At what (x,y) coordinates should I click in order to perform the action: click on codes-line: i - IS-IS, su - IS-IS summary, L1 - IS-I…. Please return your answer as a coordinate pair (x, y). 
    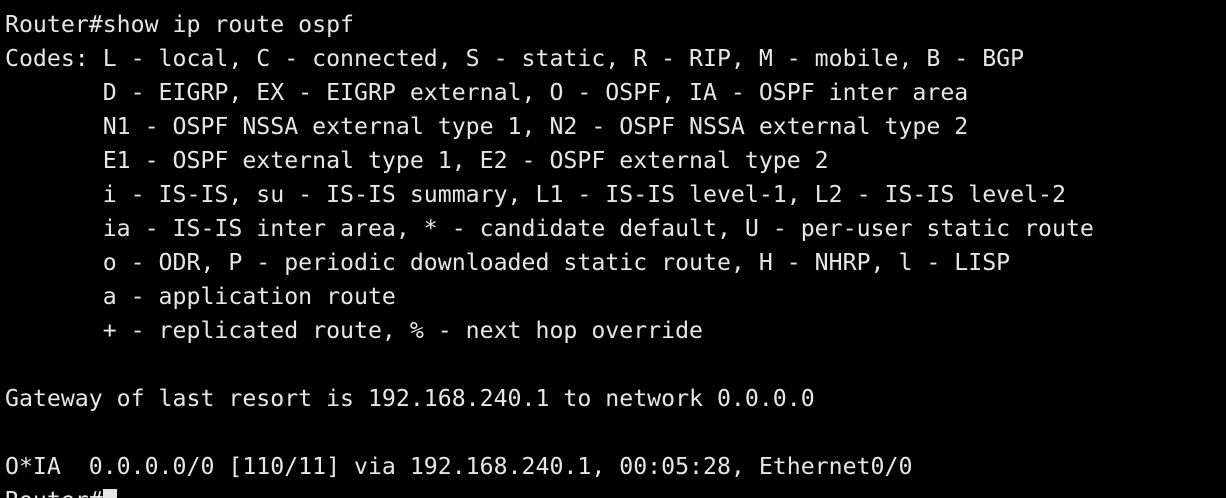
    Looking at the image, I should click on (535, 194).